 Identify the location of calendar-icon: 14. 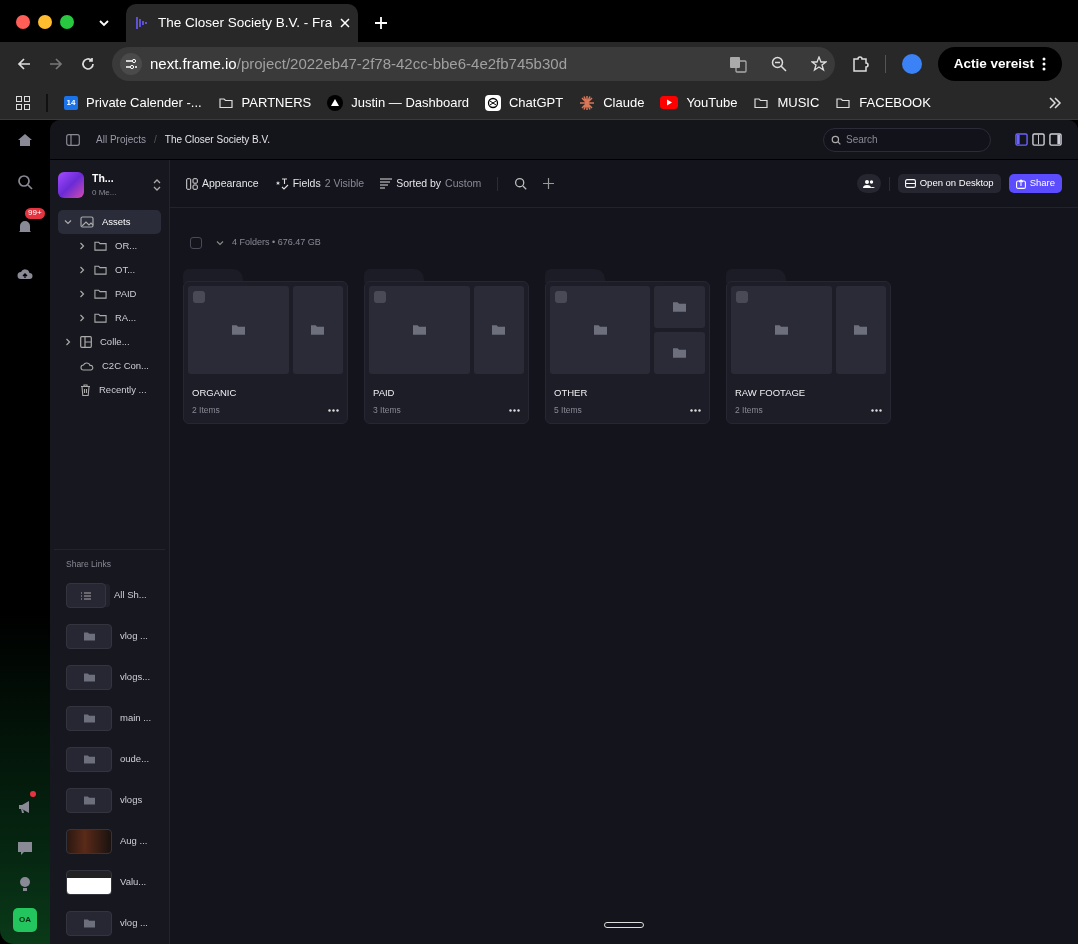
(71, 102).